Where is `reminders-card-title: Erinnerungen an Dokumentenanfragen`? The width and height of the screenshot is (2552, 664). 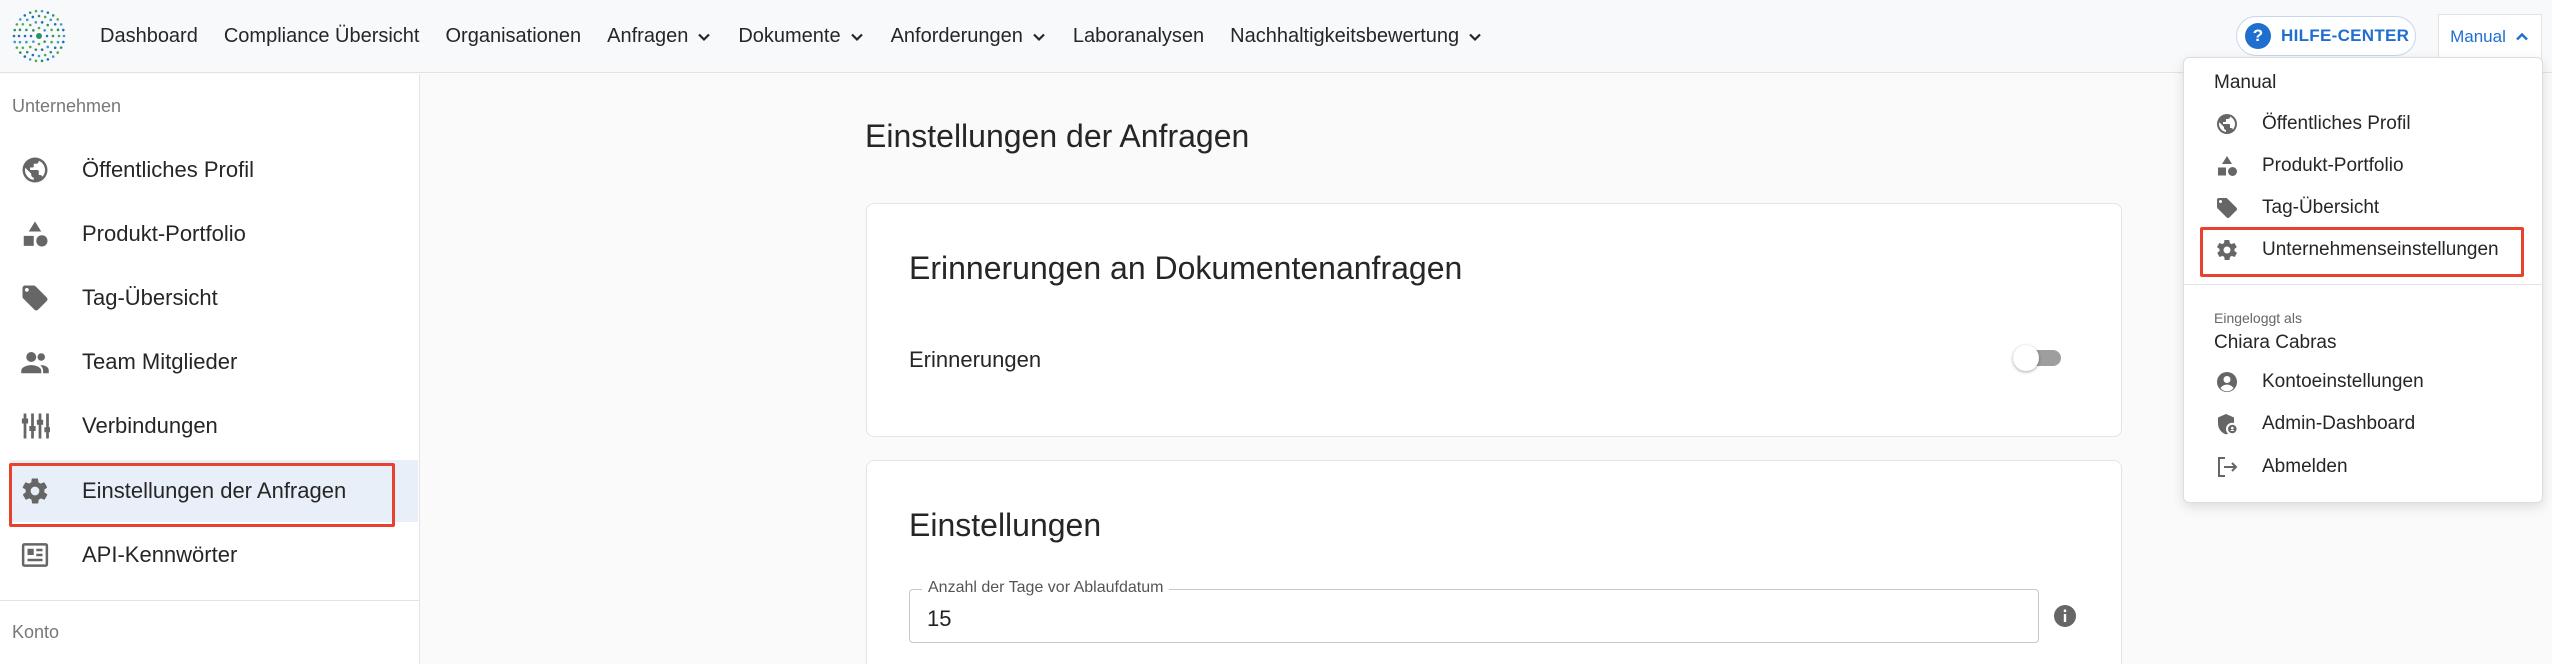 reminders-card-title: Erinnerungen an Dokumentenanfragen is located at coordinates (1186, 268).